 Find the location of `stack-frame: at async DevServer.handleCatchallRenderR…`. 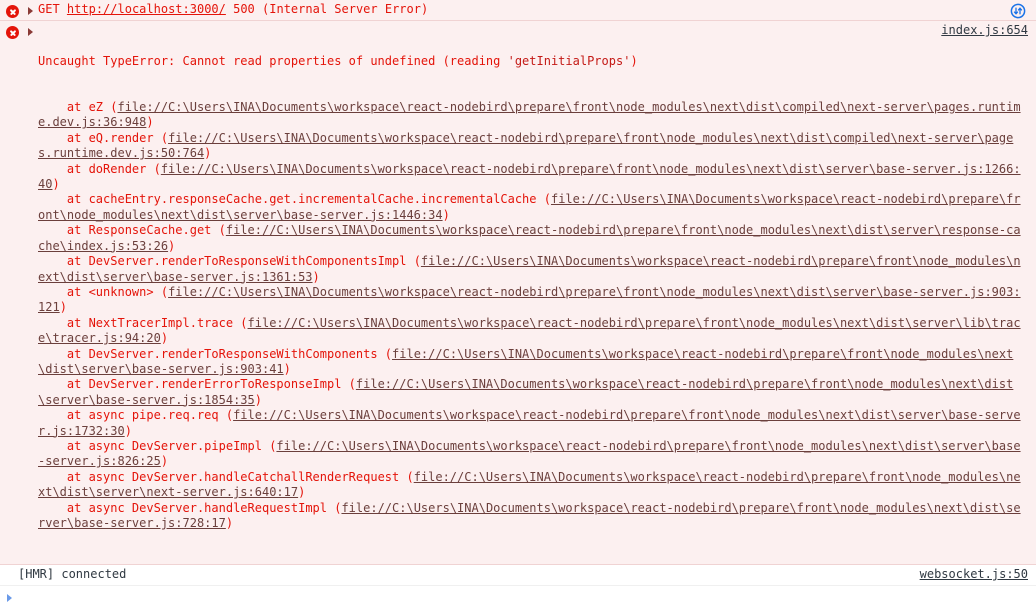

stack-frame: at async DevServer.handleCatchallRenderR… is located at coordinates (529, 484).